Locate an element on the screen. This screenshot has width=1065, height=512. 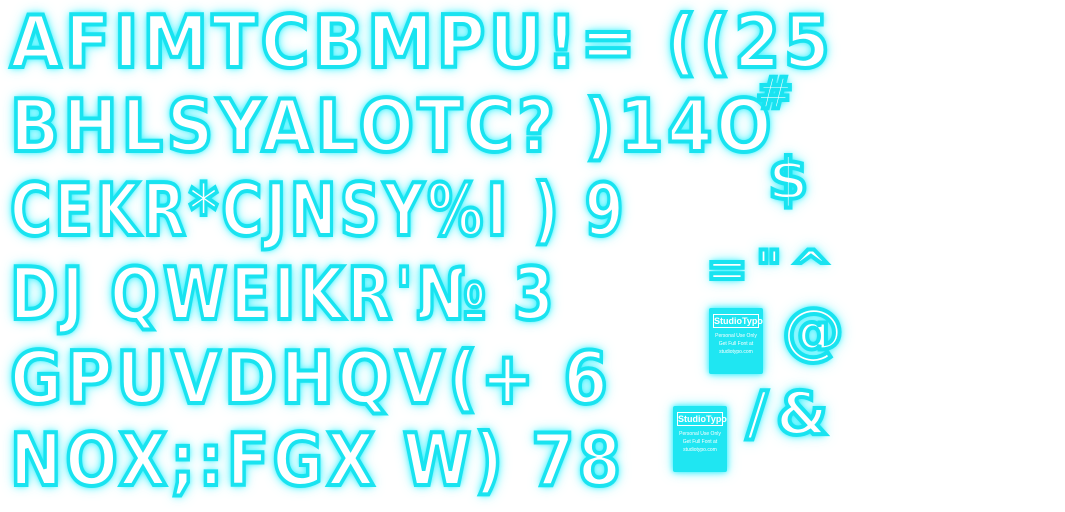
glyph-row-4: DJ QWEIKR'№ 3 is located at coordinates (346, 294).